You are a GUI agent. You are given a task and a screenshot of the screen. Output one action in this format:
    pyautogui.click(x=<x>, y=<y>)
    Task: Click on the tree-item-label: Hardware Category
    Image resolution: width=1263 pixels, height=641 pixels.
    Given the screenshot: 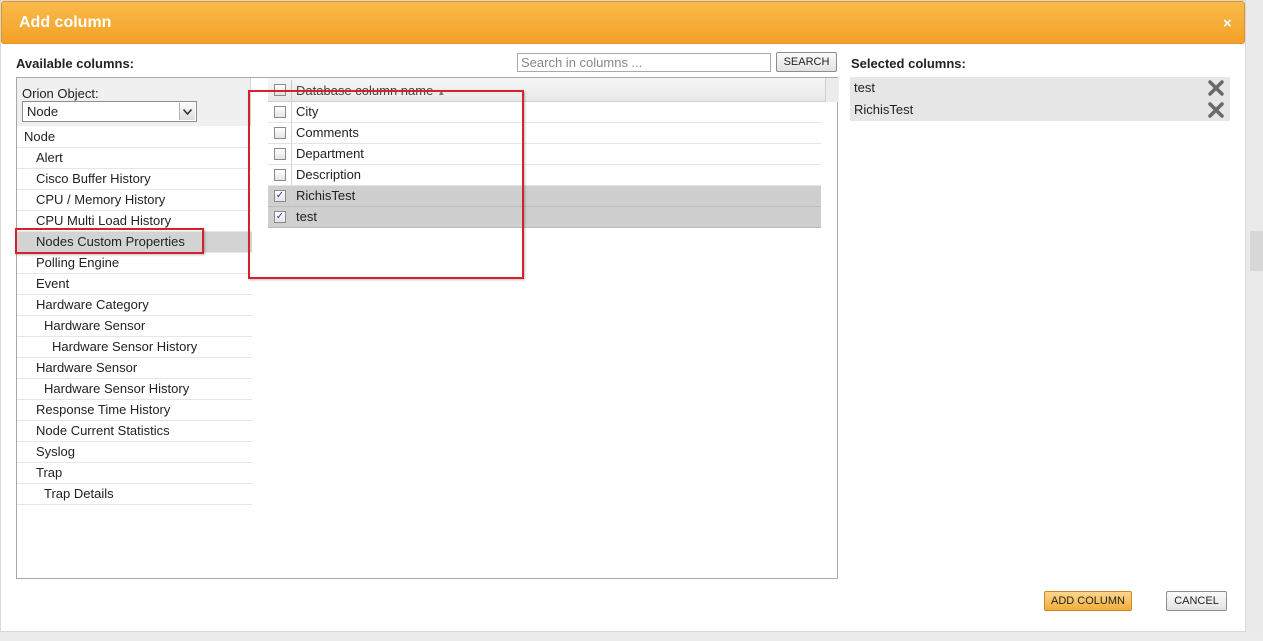 What is the action you would take?
    pyautogui.click(x=92, y=304)
    